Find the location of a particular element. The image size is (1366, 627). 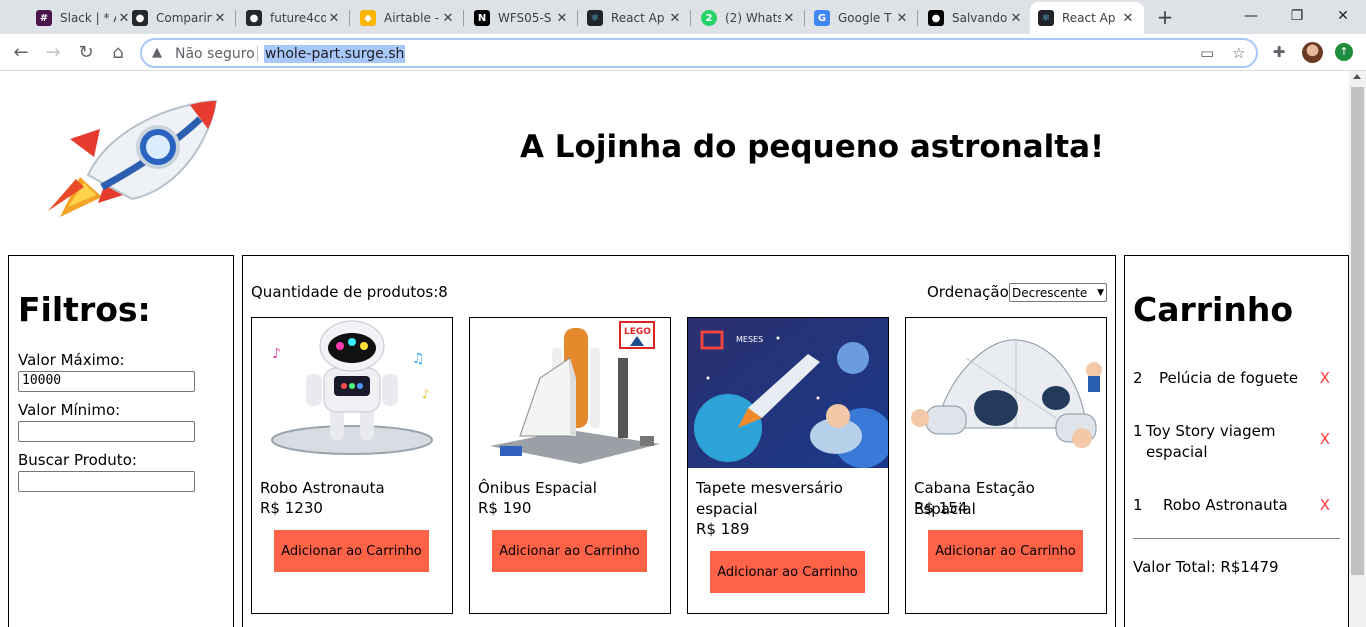

tab-title: future4co is located at coordinates (298, 18).